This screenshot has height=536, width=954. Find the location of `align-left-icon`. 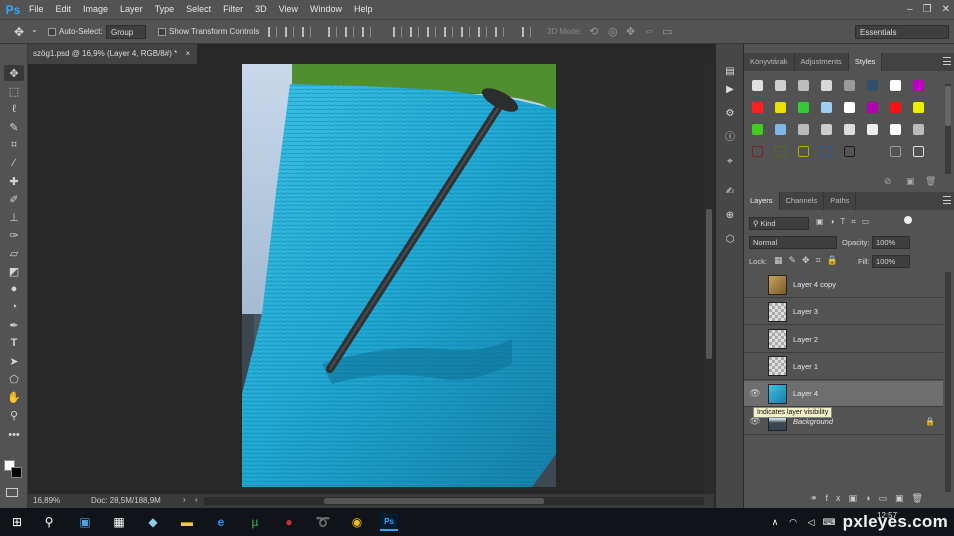

align-left-icon is located at coordinates (332, 32).